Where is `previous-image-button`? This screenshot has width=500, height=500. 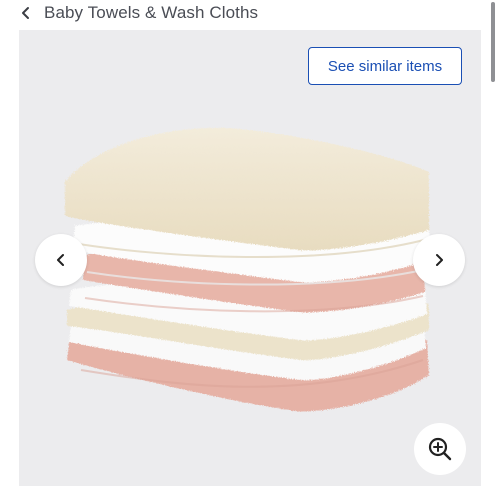
previous-image-button is located at coordinates (61, 260).